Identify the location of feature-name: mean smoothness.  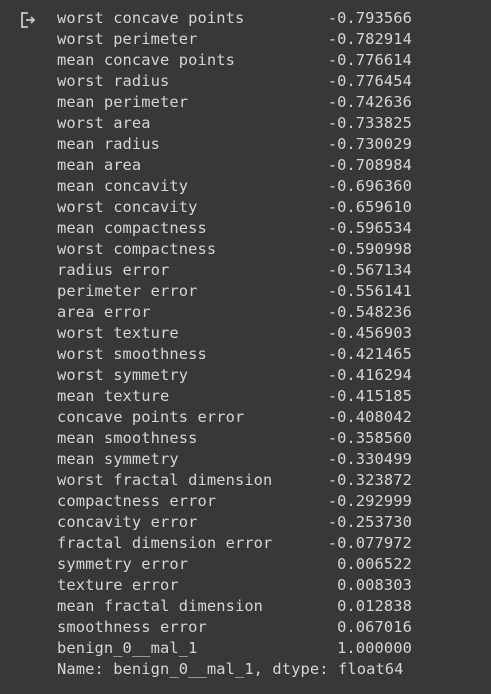
(127, 438).